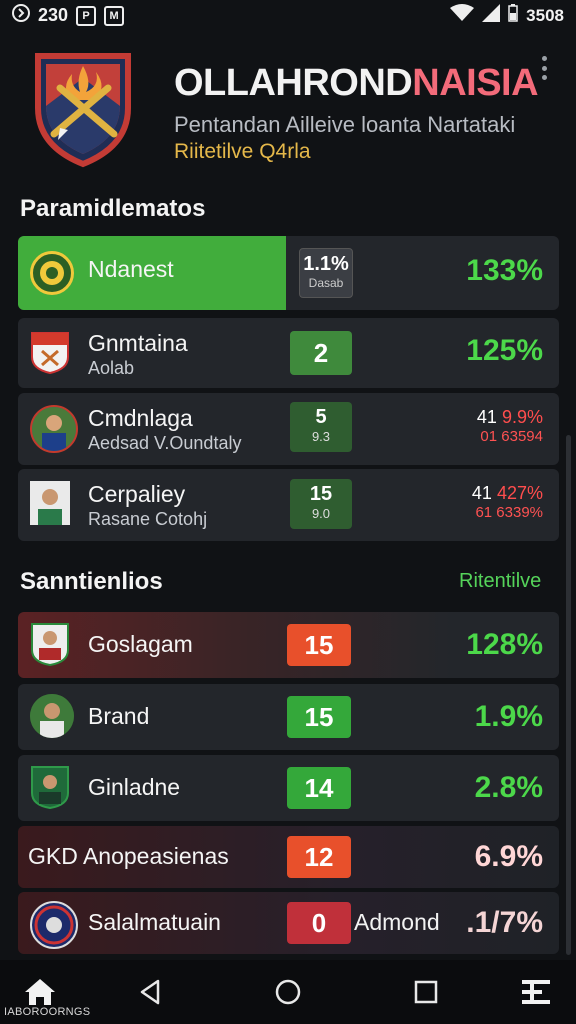 Image resolution: width=576 pixels, height=1024 pixels. I want to click on notification-icon, so click(21, 15).